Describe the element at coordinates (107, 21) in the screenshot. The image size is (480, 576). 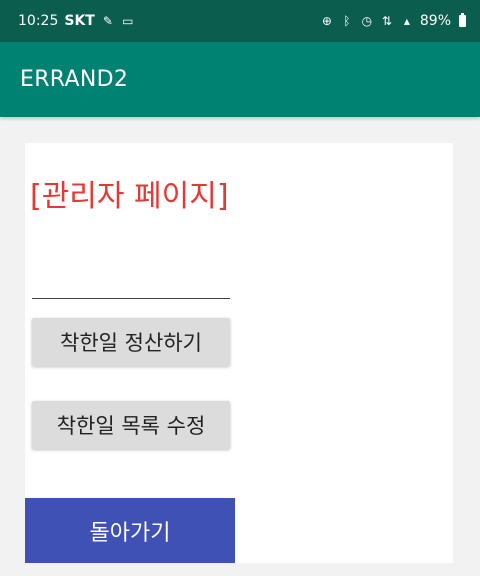
I see `pen-icon: ✎` at that location.